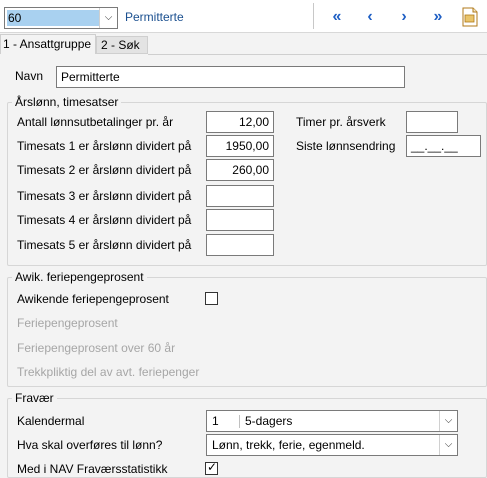 This screenshot has height=478, width=487. I want to click on timesats1-label: Timesats 1 er årslønn dividert på, so click(104, 146).